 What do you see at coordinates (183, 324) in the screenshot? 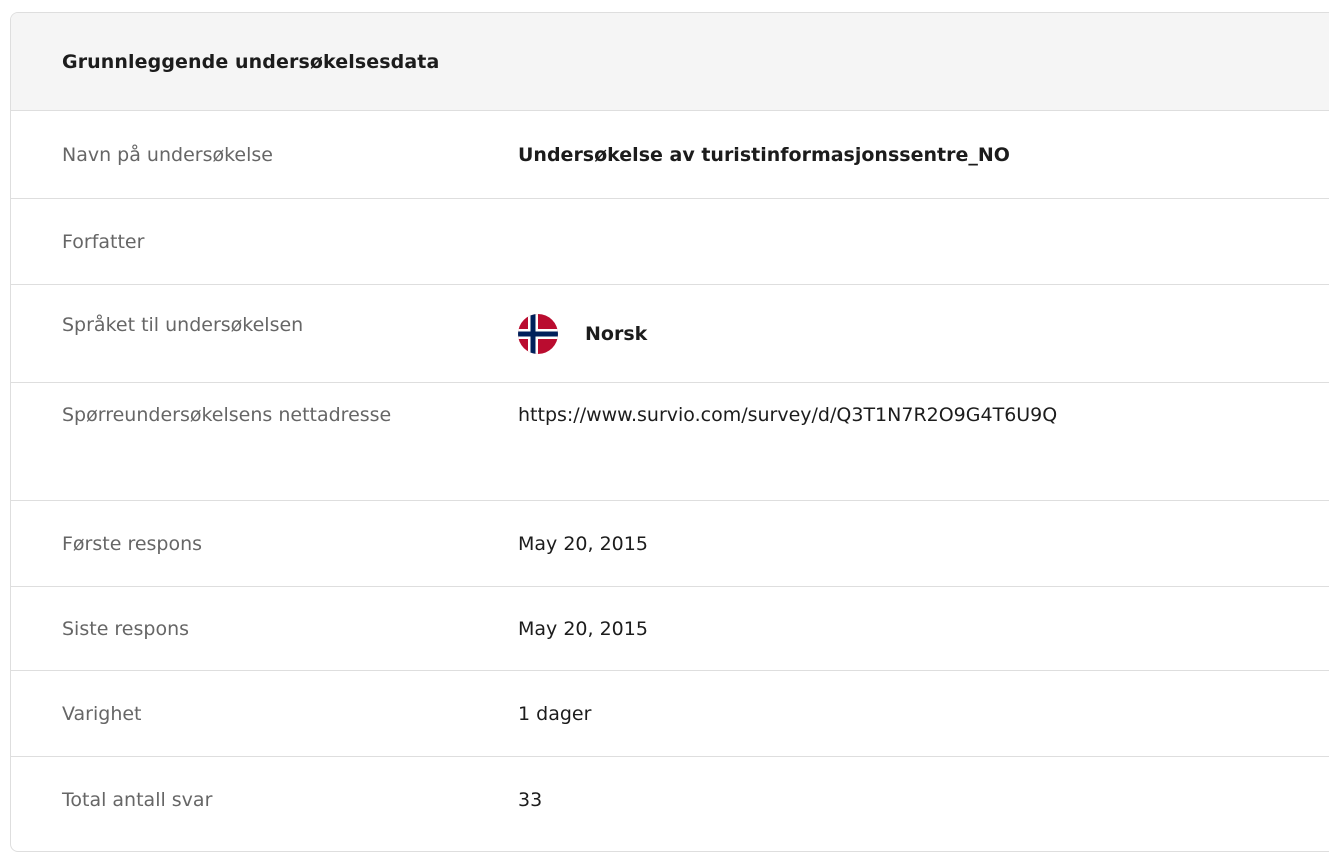
I see `language-label: Språket til undersøkelsen` at bounding box center [183, 324].